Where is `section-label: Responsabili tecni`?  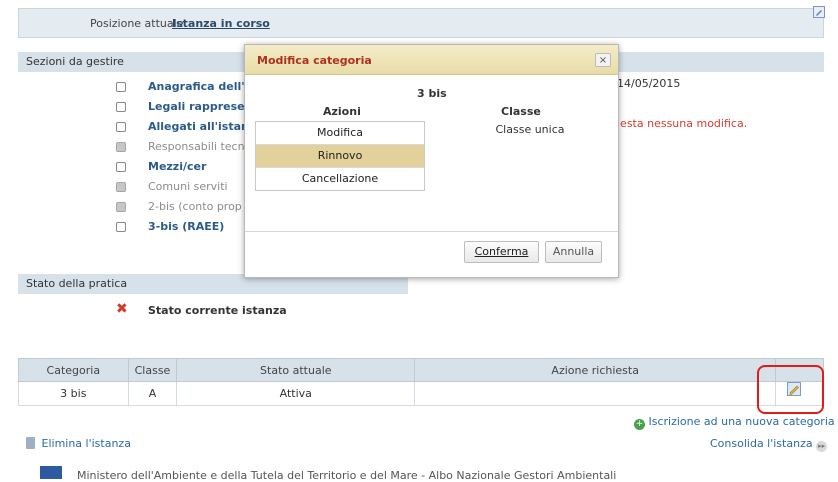
section-label: Responsabili tecni is located at coordinates (198, 146).